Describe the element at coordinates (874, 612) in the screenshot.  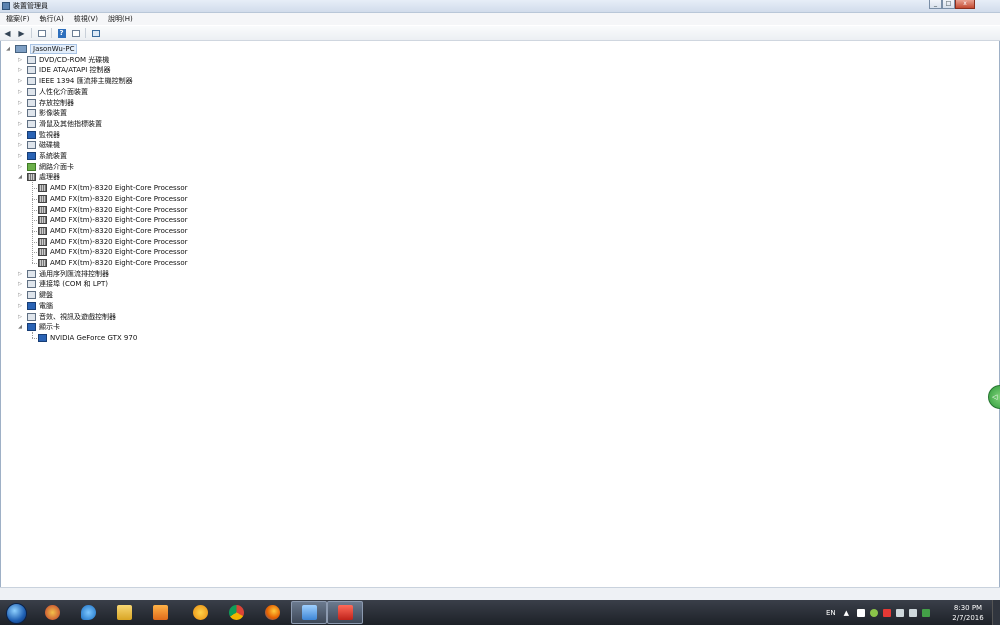
I see `tray-app-icon` at that location.